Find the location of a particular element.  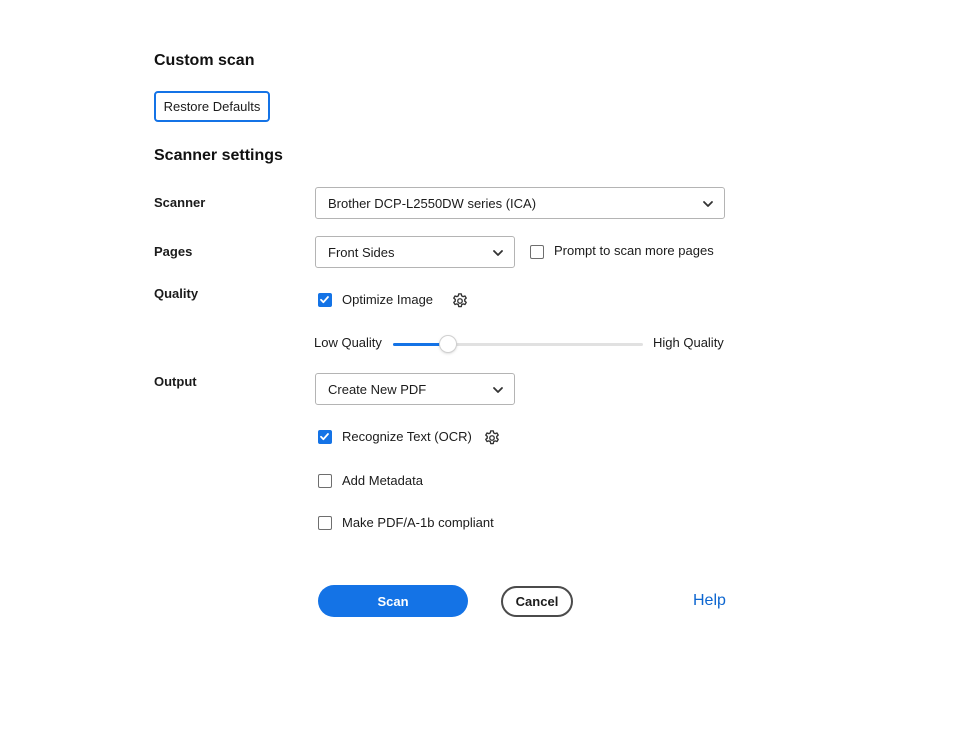

pages-select-value: Front Sides is located at coordinates (361, 252).